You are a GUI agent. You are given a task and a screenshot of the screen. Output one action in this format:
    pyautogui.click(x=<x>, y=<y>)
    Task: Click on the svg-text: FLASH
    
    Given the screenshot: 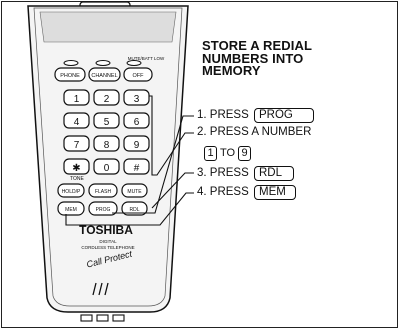 What is the action you would take?
    pyautogui.click(x=103, y=192)
    